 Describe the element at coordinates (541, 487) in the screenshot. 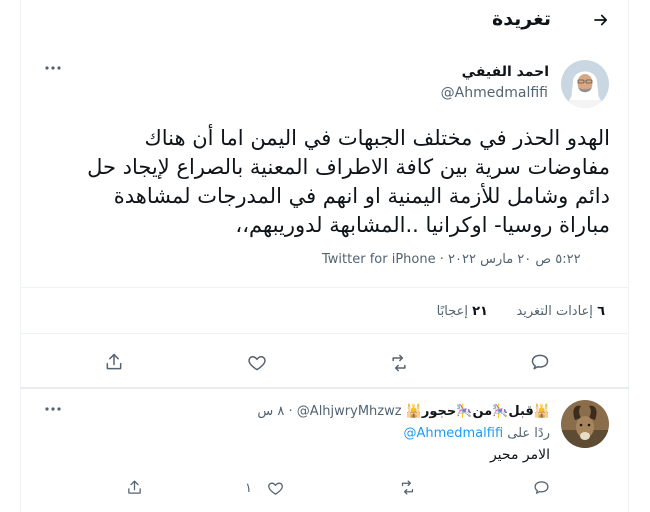

I see `reply-reply-icon` at that location.